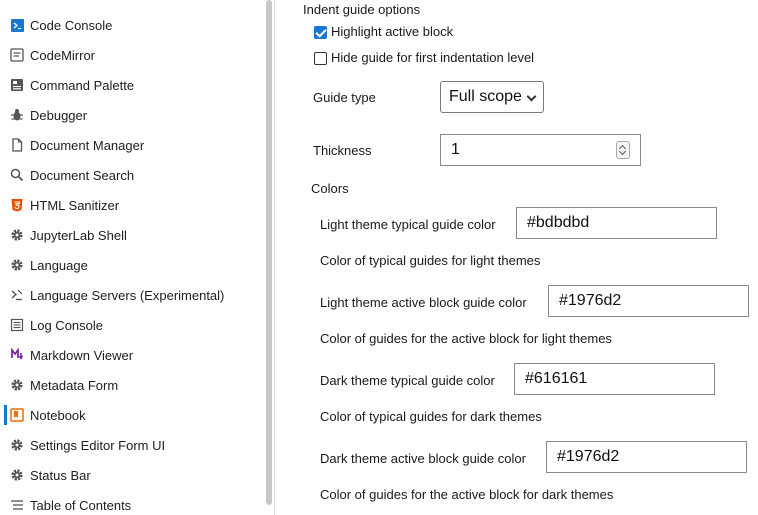  Describe the element at coordinates (431, 416) in the screenshot. I see `dark-typical-description: Color of typical guides for dark themes` at that location.